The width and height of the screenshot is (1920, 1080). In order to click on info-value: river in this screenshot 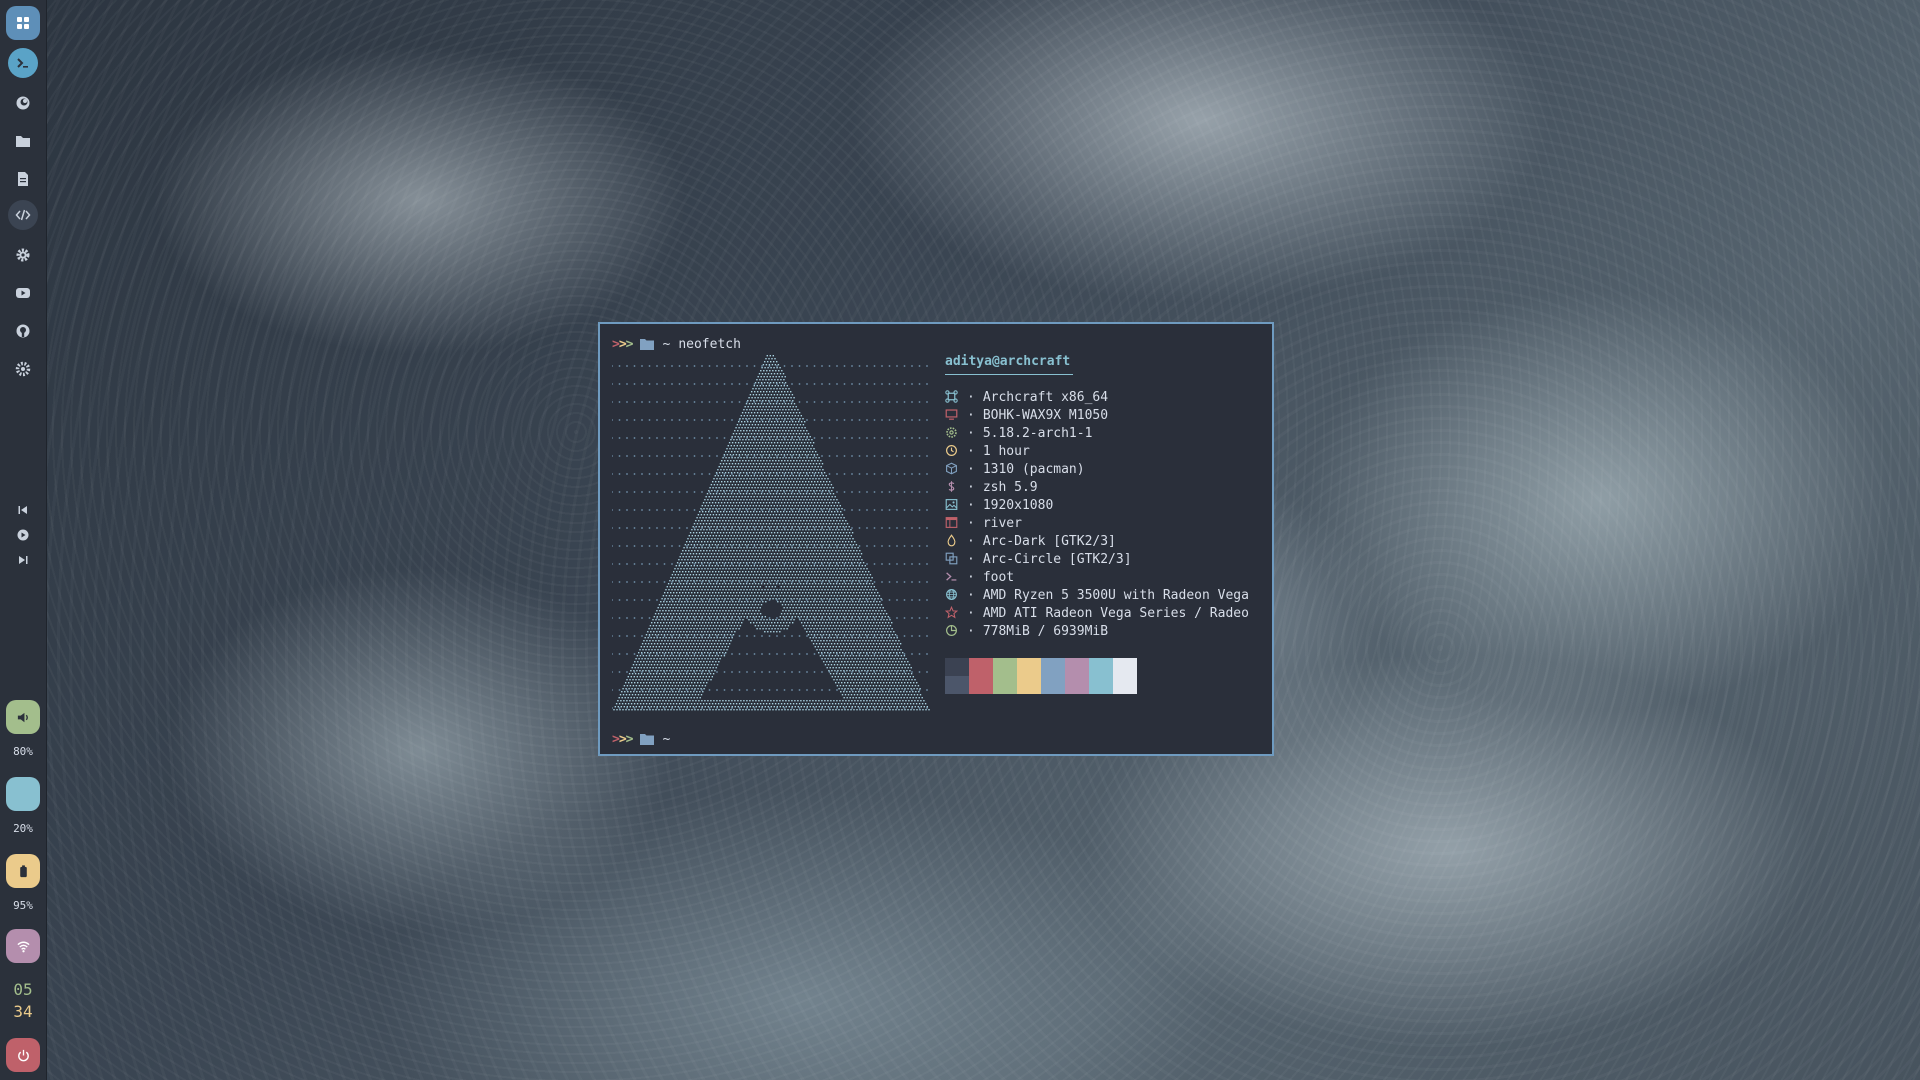, I will do `click(1002, 523)`.